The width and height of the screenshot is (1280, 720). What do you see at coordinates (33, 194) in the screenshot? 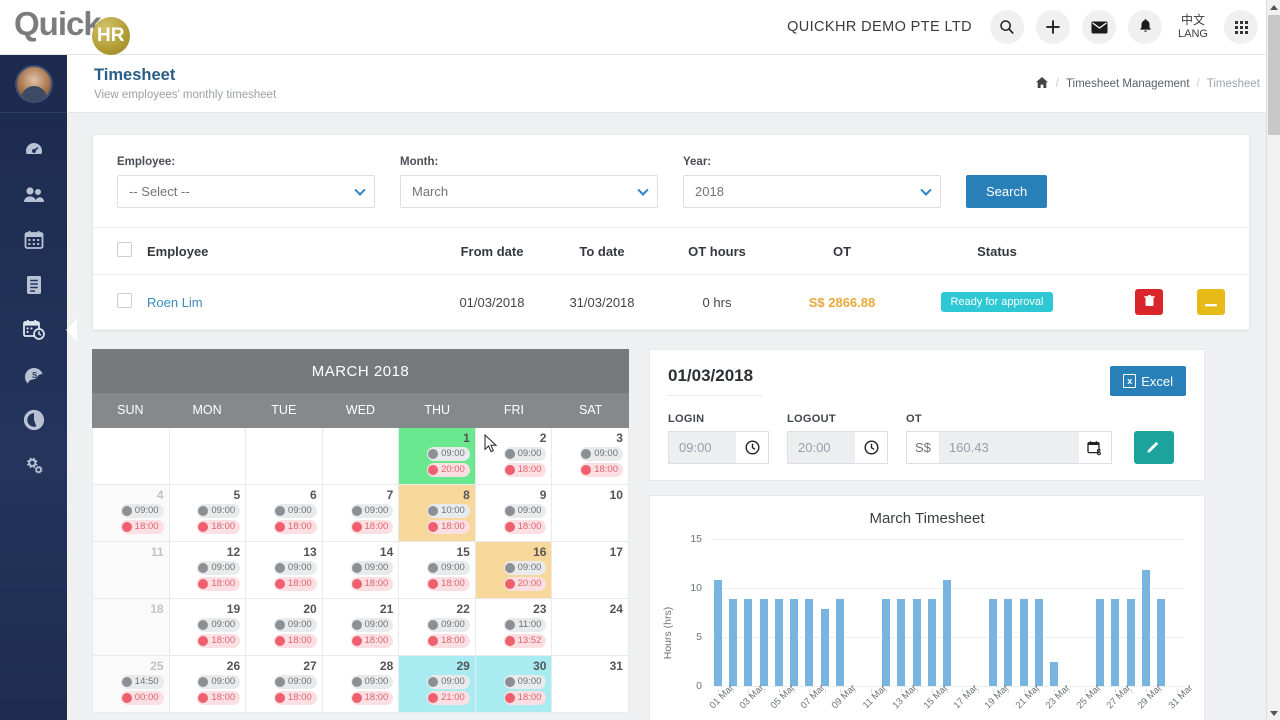
I see `sidebar-item-employees` at bounding box center [33, 194].